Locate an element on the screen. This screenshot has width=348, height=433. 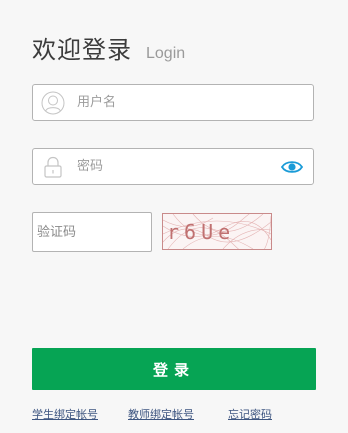
captcha-text: r6Ue is located at coordinates (201, 232).